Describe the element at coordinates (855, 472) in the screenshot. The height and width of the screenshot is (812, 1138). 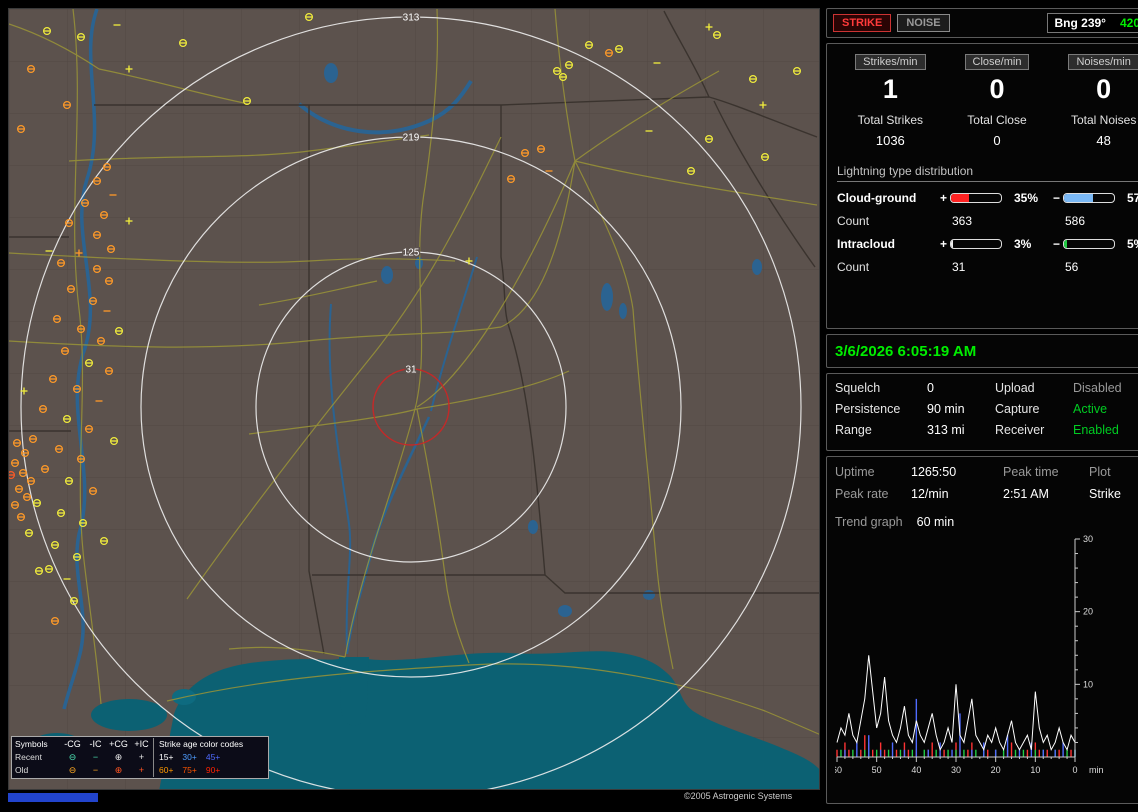
I see `uptime-label: Uptime` at that location.